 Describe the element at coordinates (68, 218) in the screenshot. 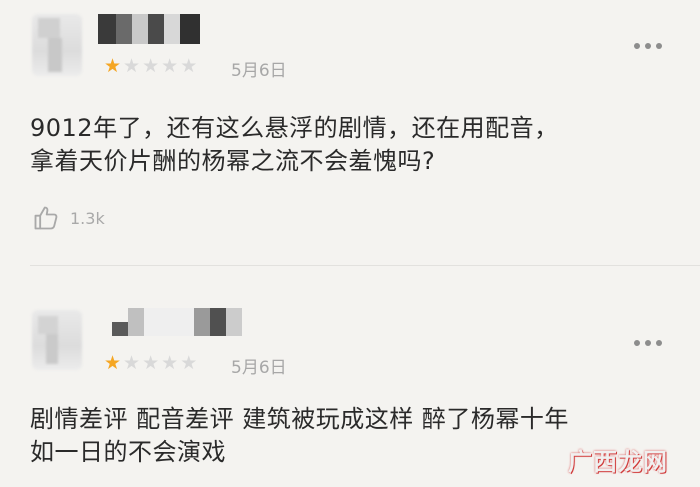

I see `like-button: 1.3k` at that location.